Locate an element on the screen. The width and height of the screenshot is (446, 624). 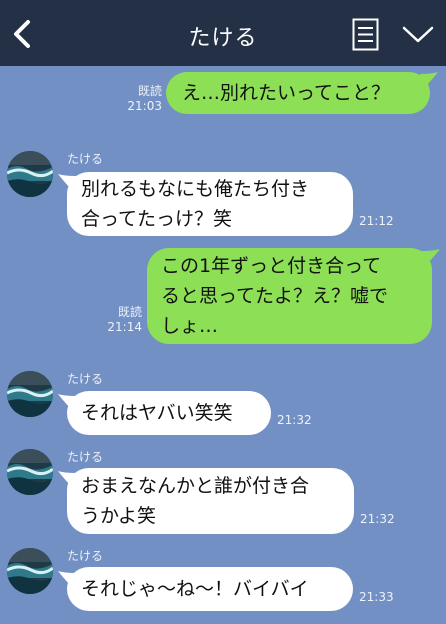
menu-document-icon is located at coordinates (365, 34).